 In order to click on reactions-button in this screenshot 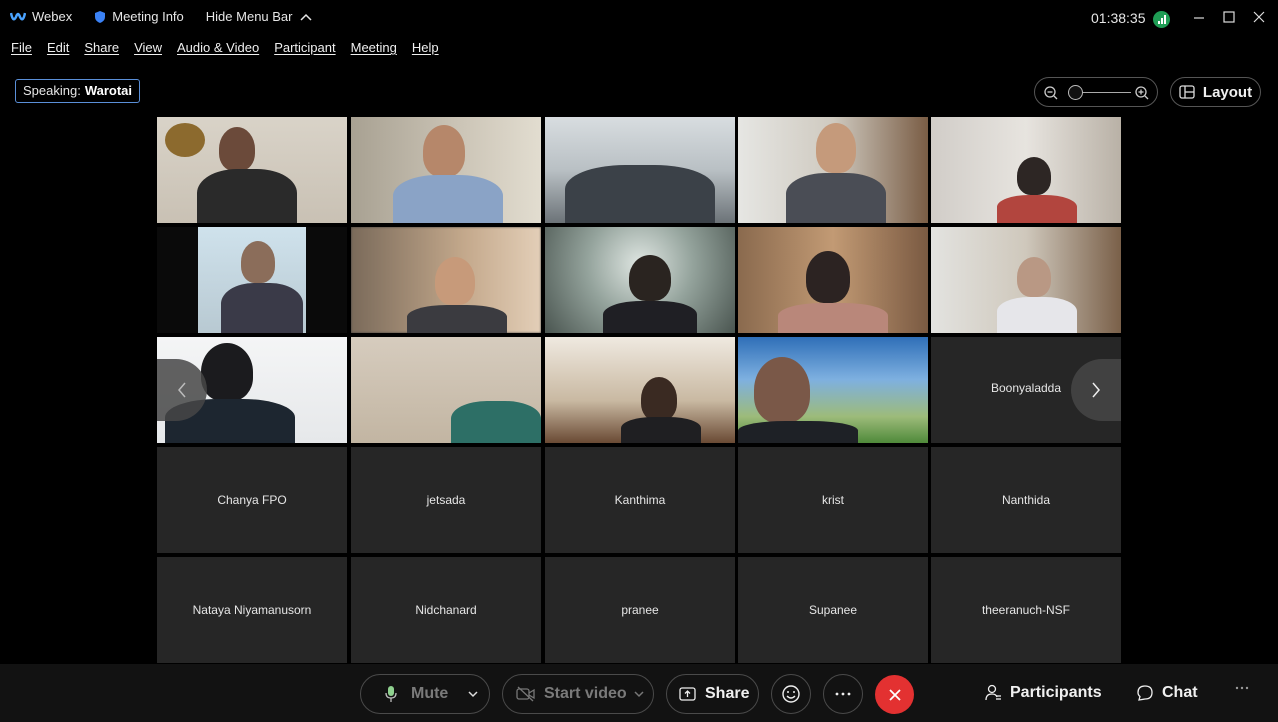, I will do `click(791, 694)`.